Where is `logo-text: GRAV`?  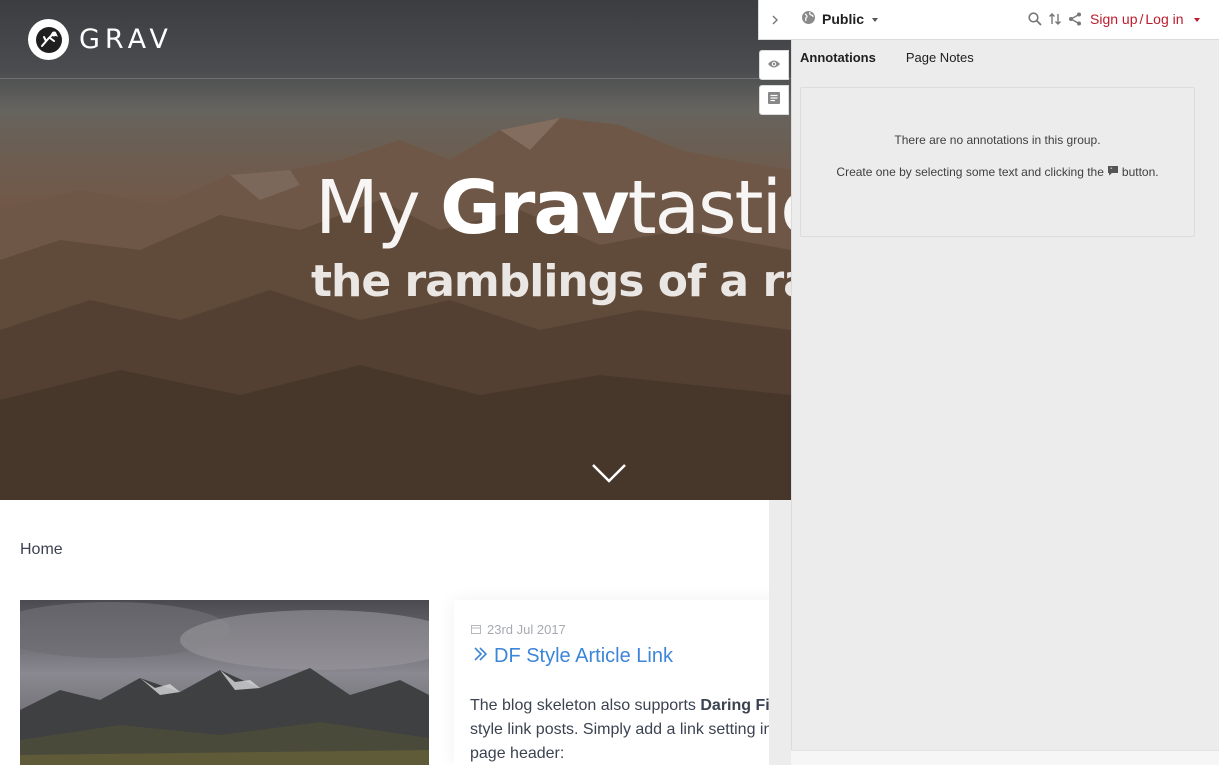
logo-text: GRAV is located at coordinates (126, 39).